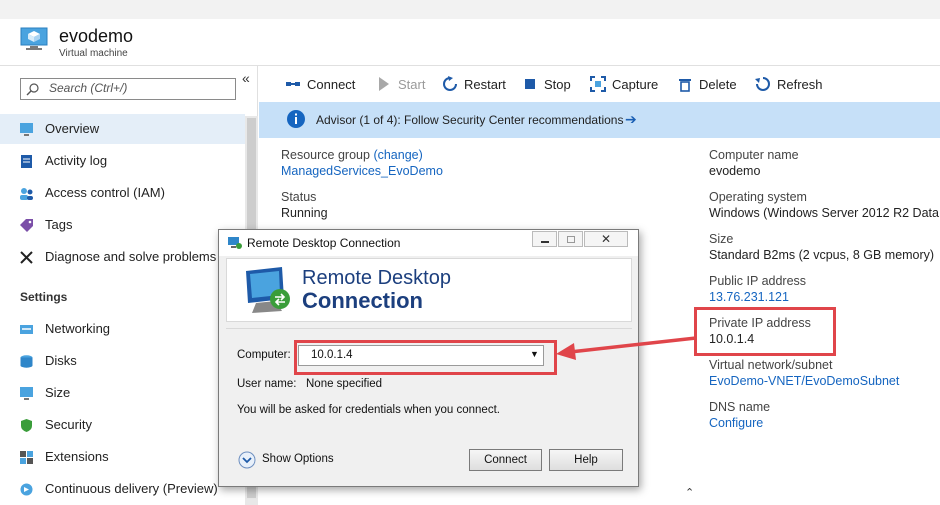 Image resolution: width=940 pixels, height=505 pixels. I want to click on sidebar-item-overview: Overview, so click(122, 129).